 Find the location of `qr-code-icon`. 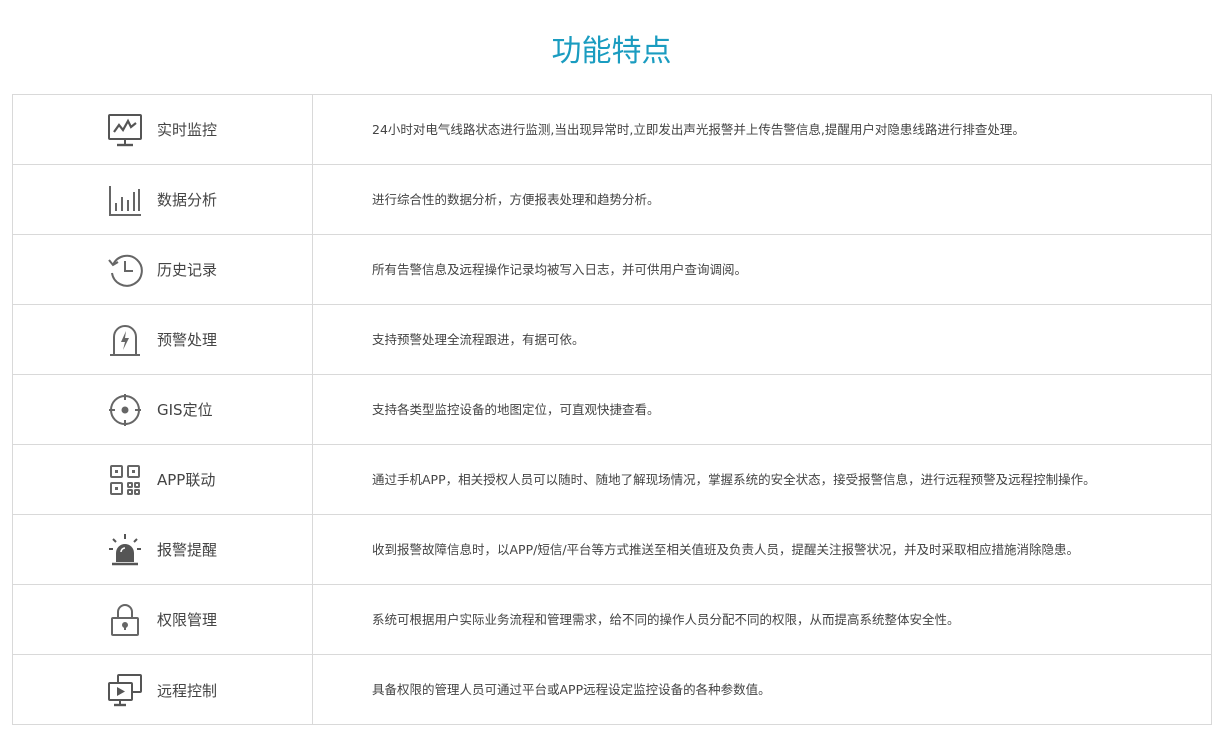

qr-code-icon is located at coordinates (125, 480).